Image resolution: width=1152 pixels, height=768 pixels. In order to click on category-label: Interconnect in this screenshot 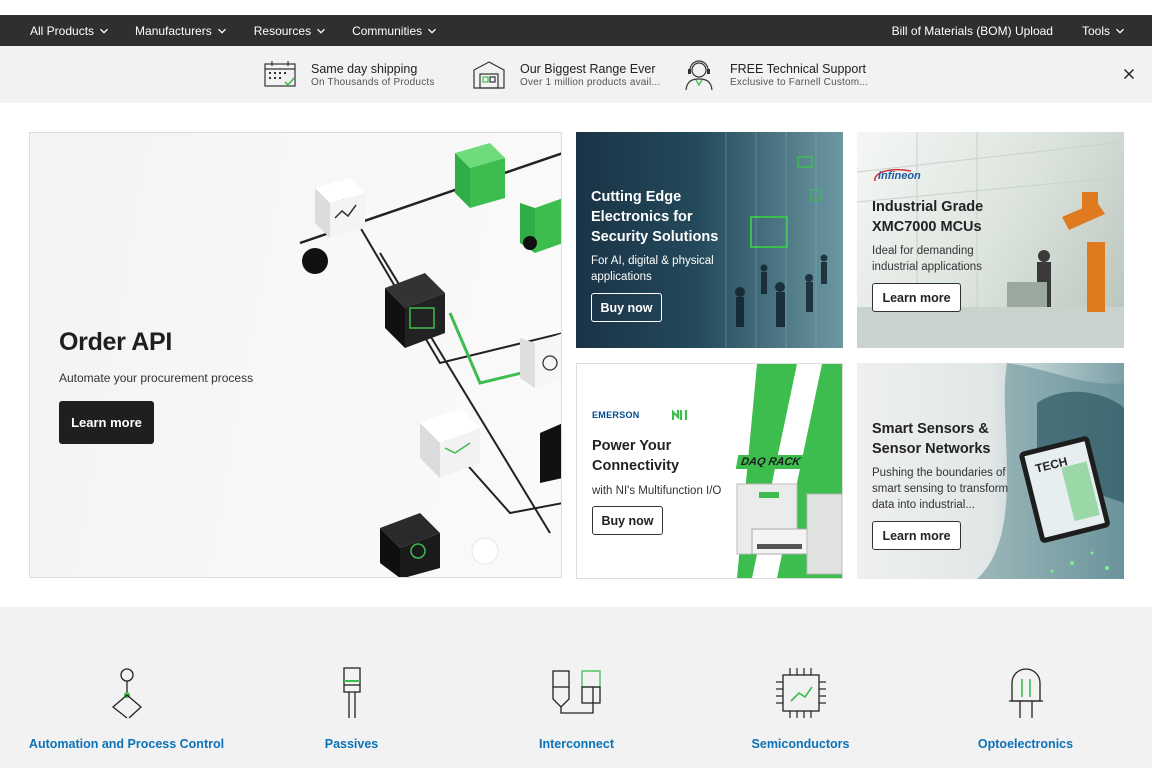, I will do `click(576, 744)`.